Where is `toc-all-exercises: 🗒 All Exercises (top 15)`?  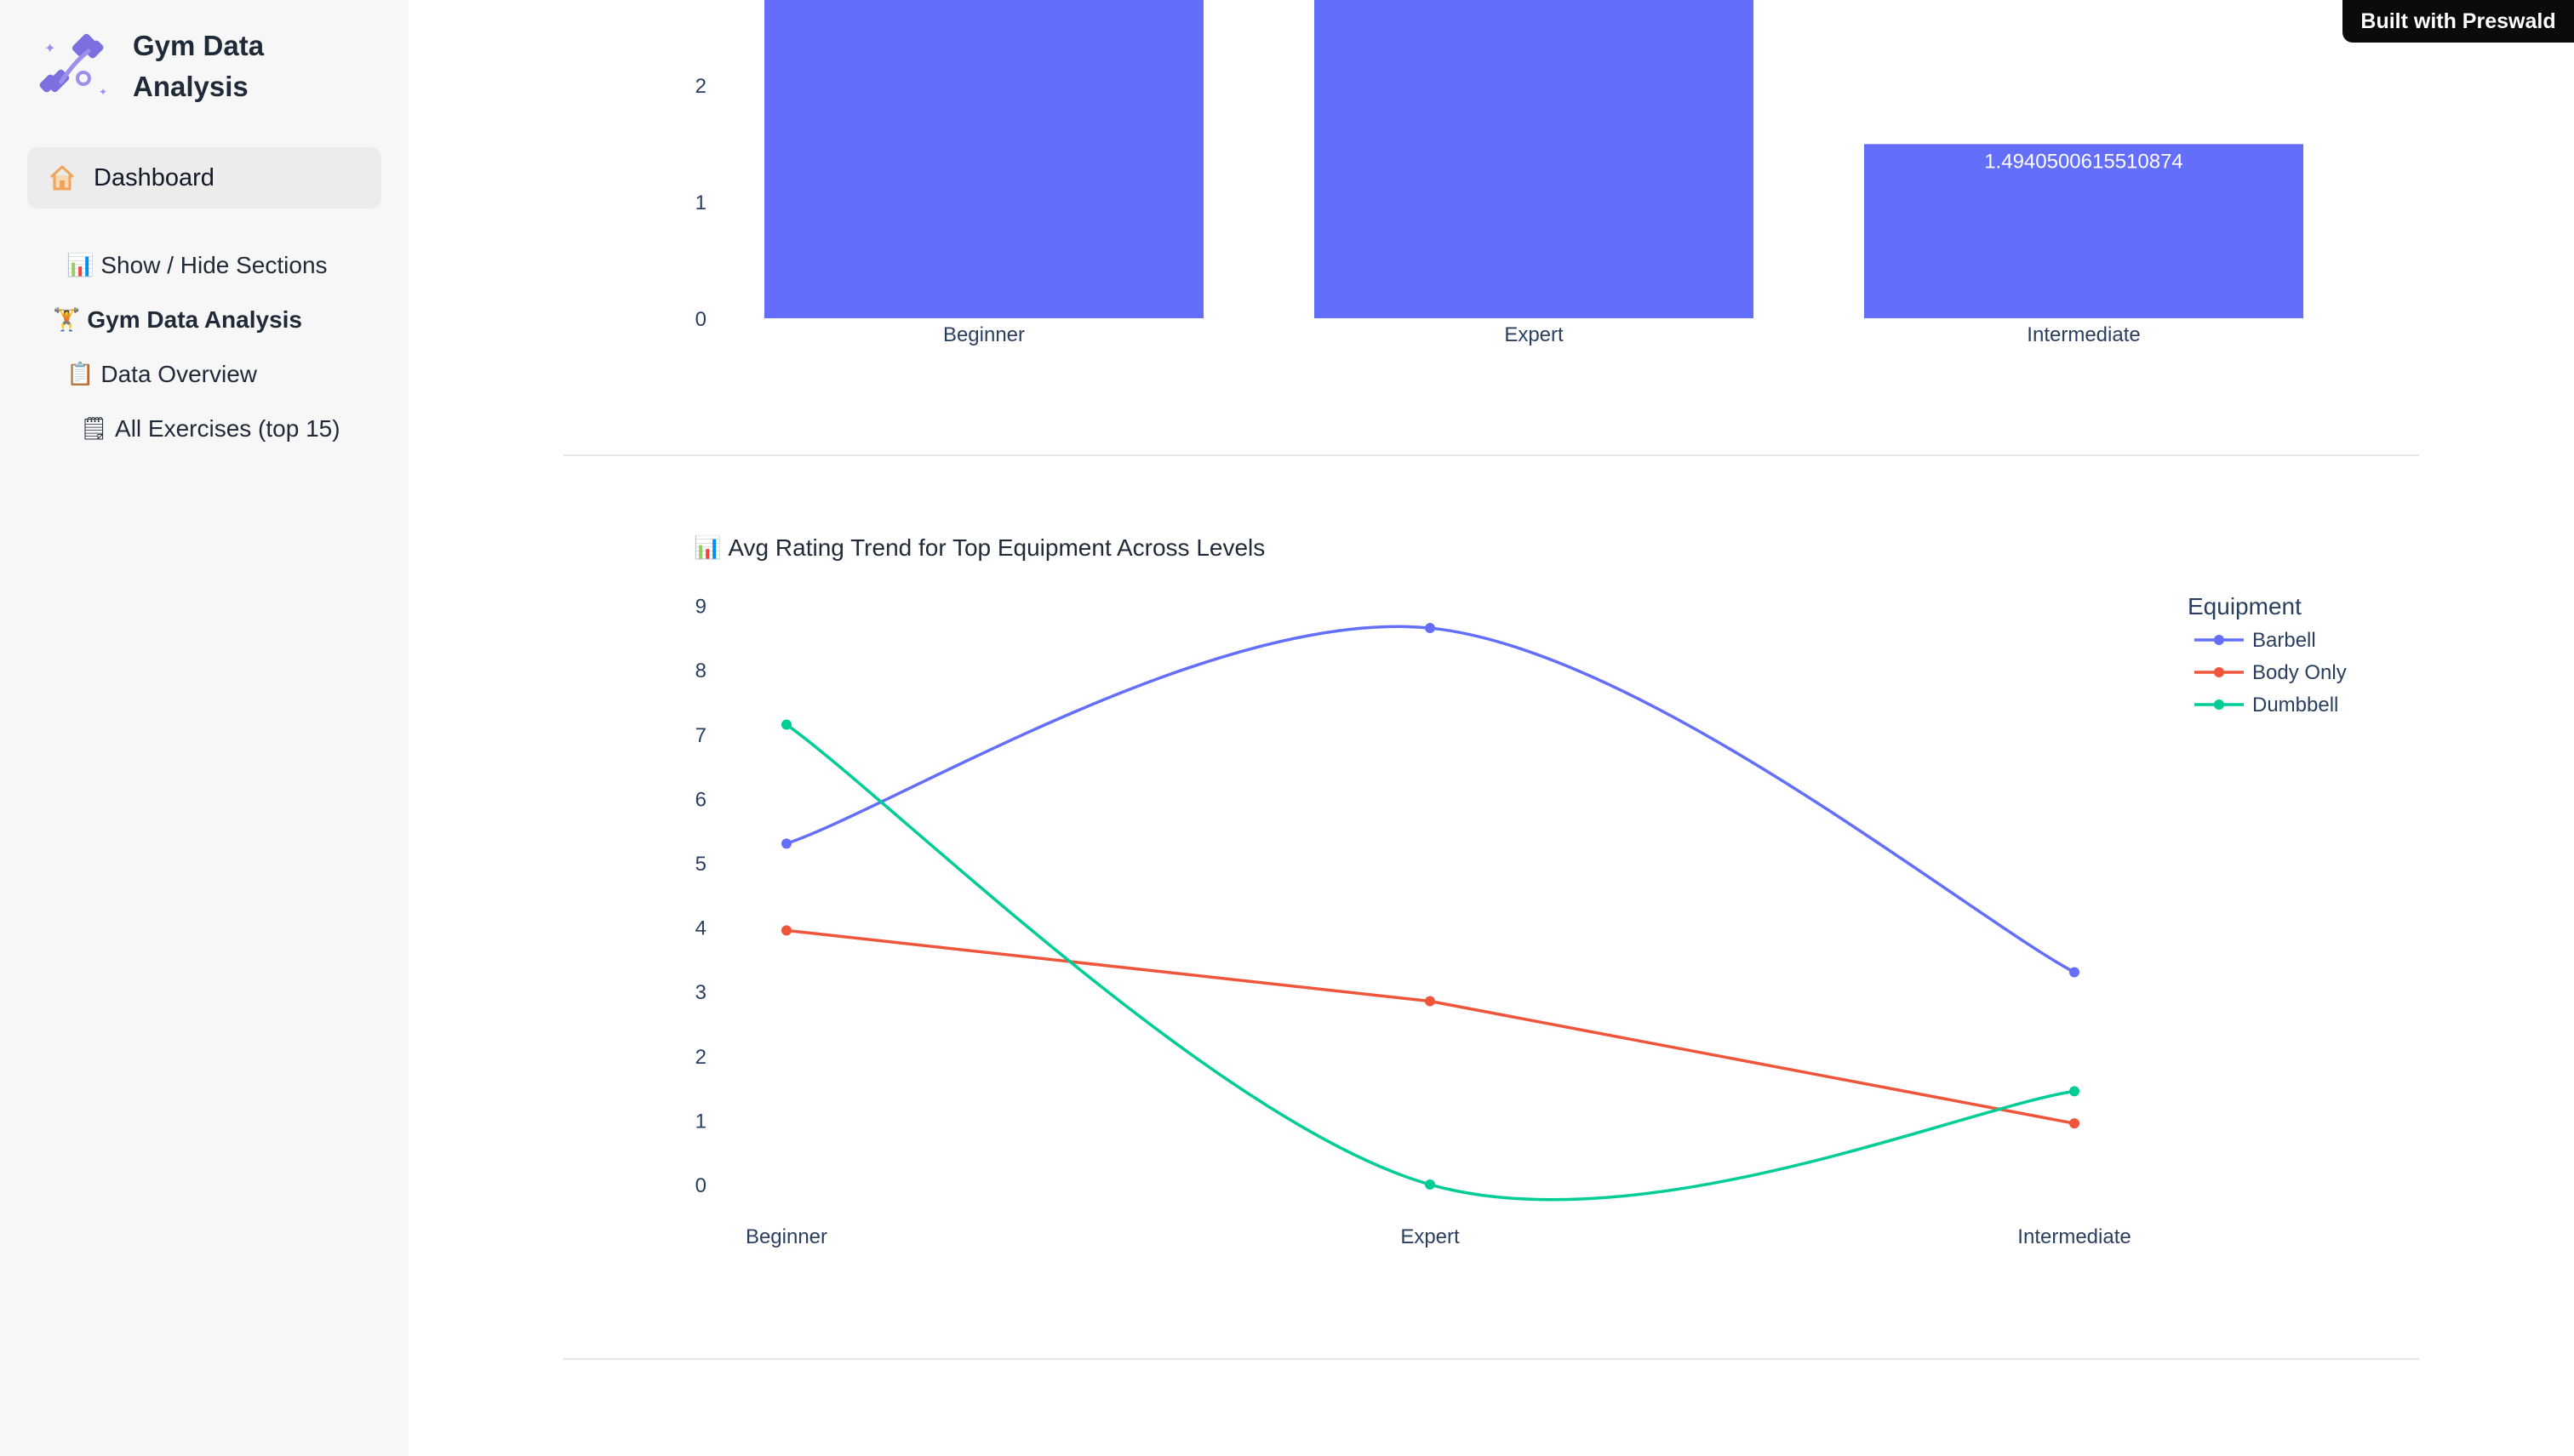 toc-all-exercises: 🗒 All Exercises (top 15) is located at coordinates (210, 429).